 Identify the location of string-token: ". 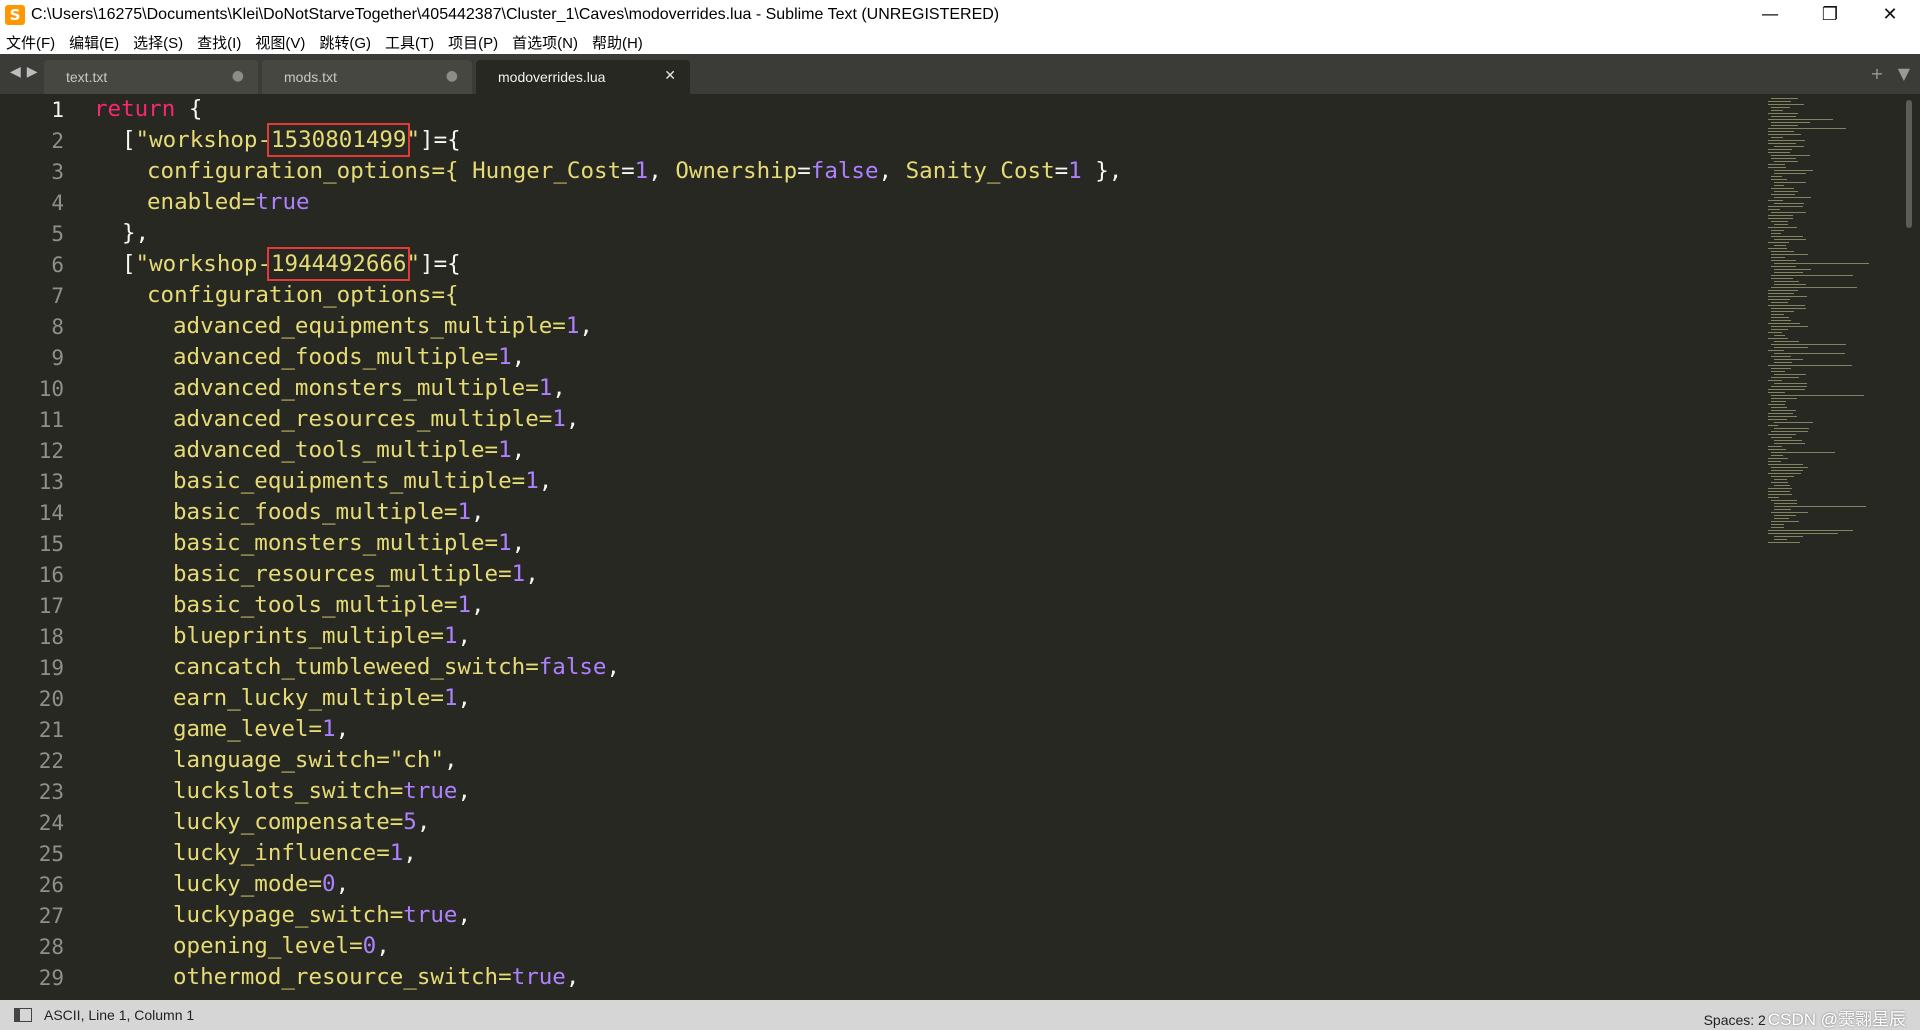
(413, 140).